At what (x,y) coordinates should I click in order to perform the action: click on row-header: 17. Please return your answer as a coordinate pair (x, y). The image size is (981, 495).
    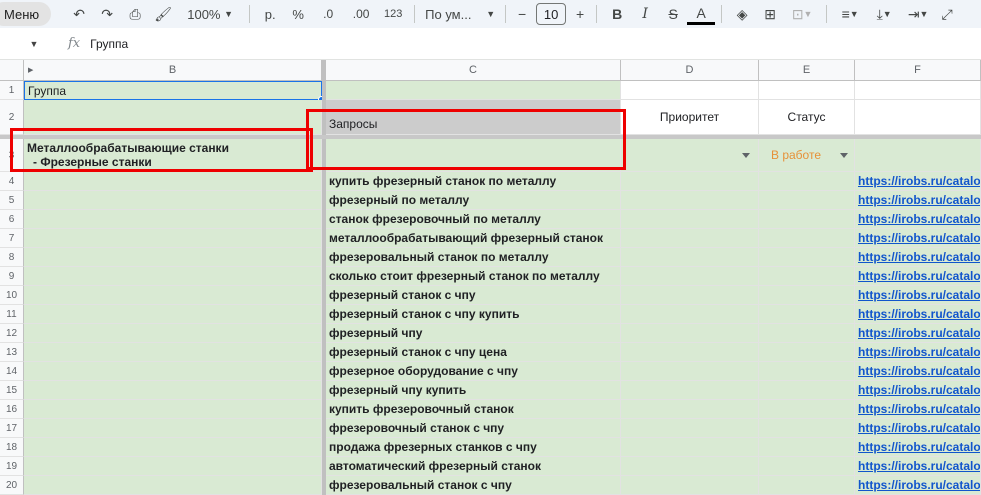
    Looking at the image, I should click on (12, 428).